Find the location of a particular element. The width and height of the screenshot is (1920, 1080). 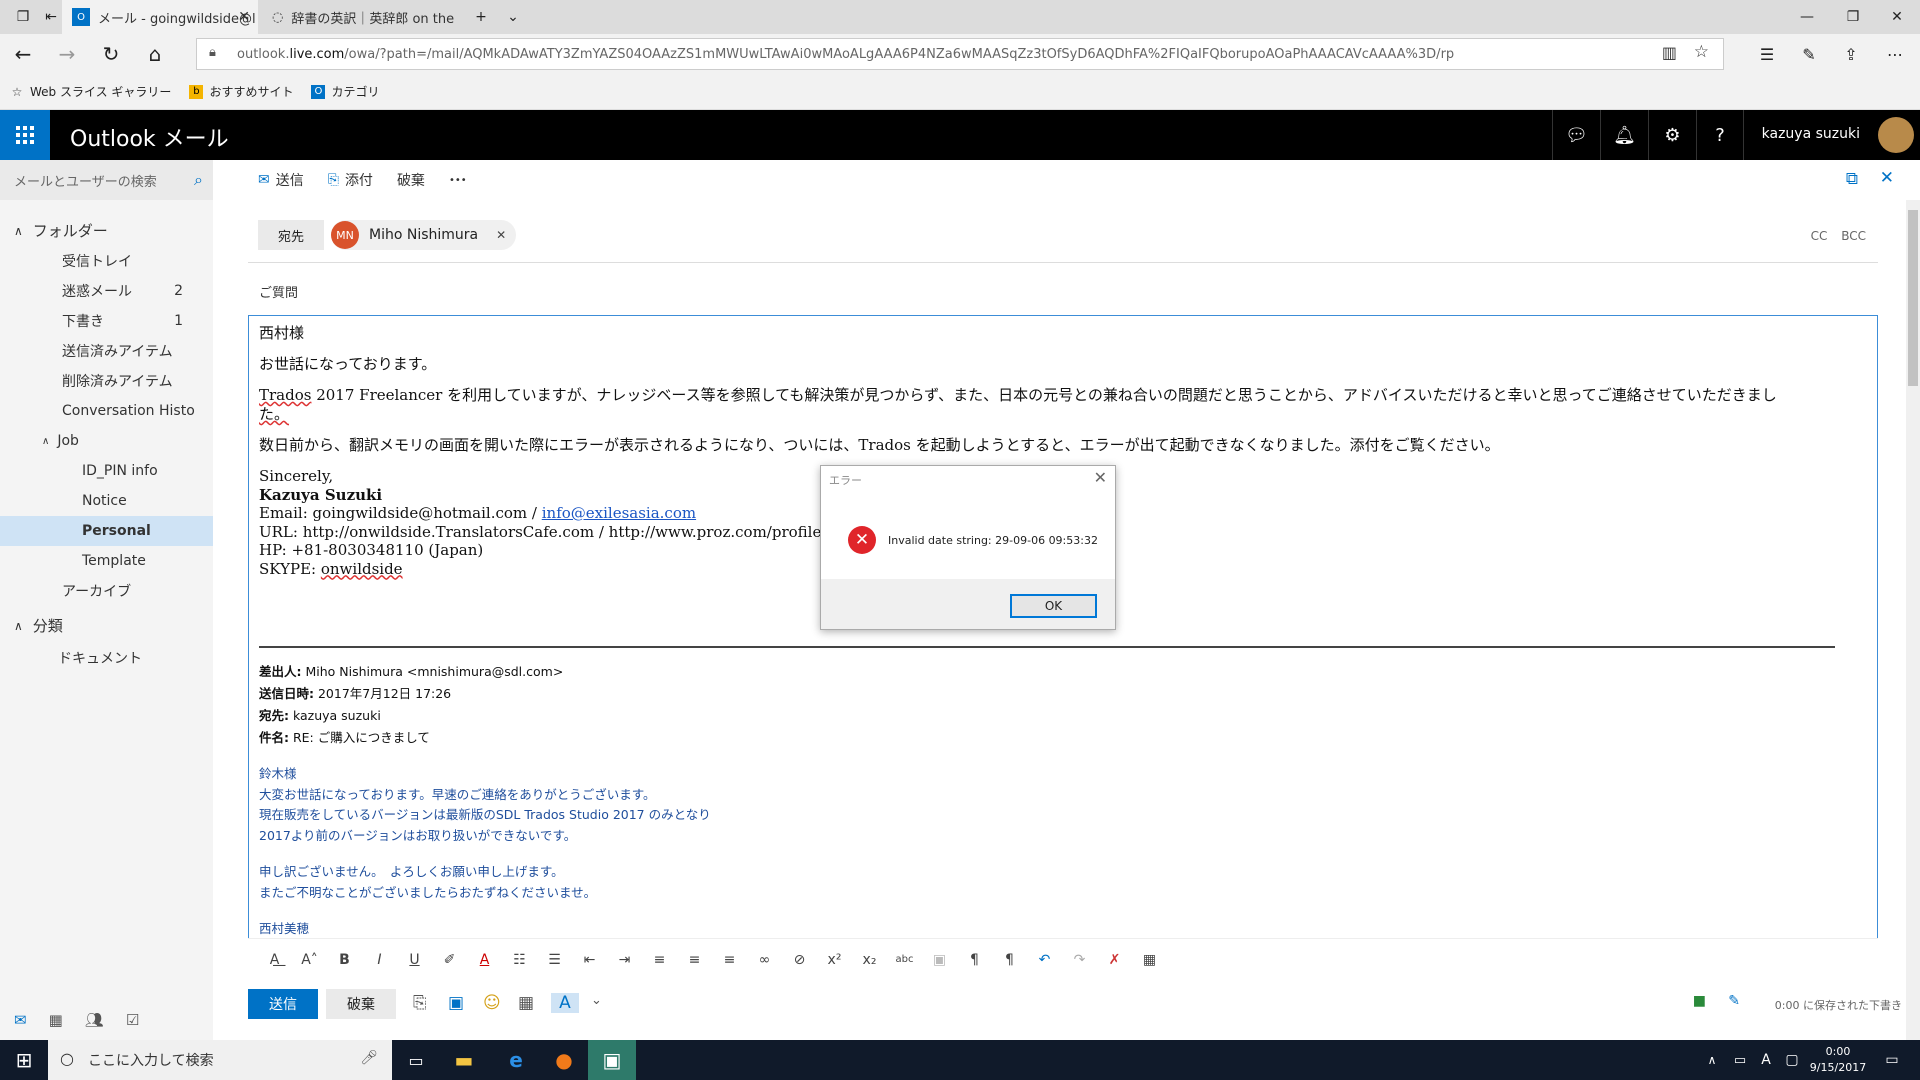

refresh-icon: ↻ is located at coordinates (111, 54).